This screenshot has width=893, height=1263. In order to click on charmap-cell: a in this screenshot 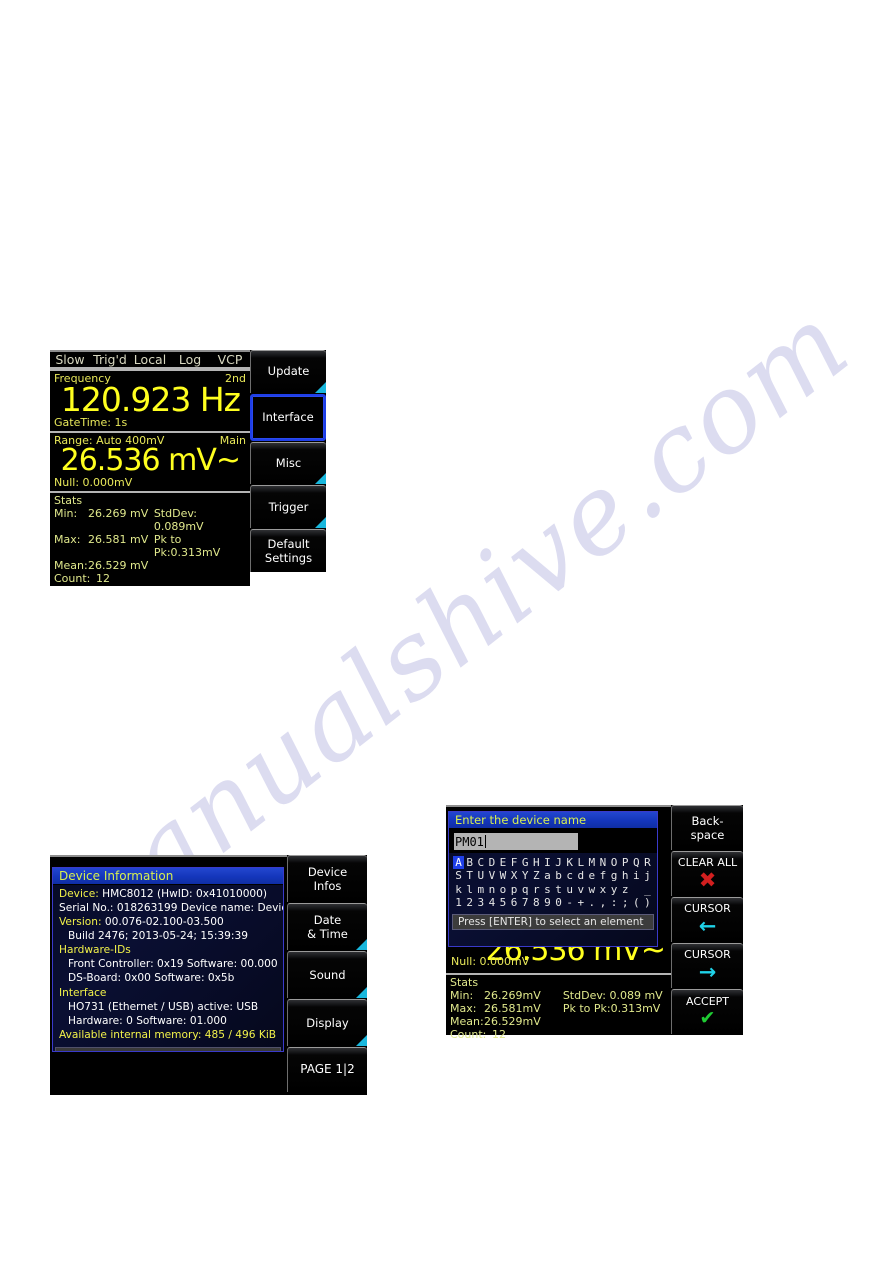, I will do `click(547, 875)`.